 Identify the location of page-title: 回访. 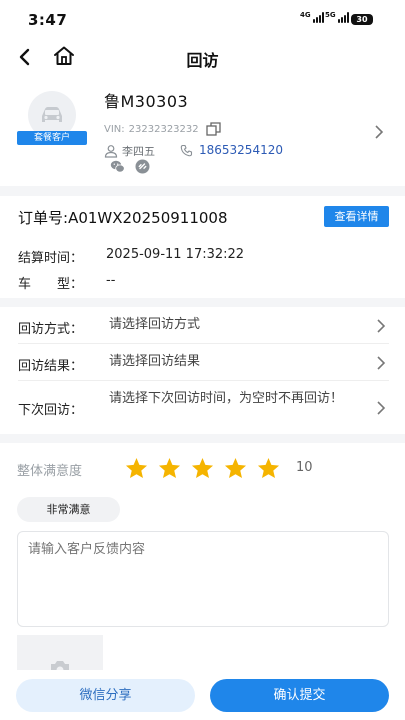
(202, 60).